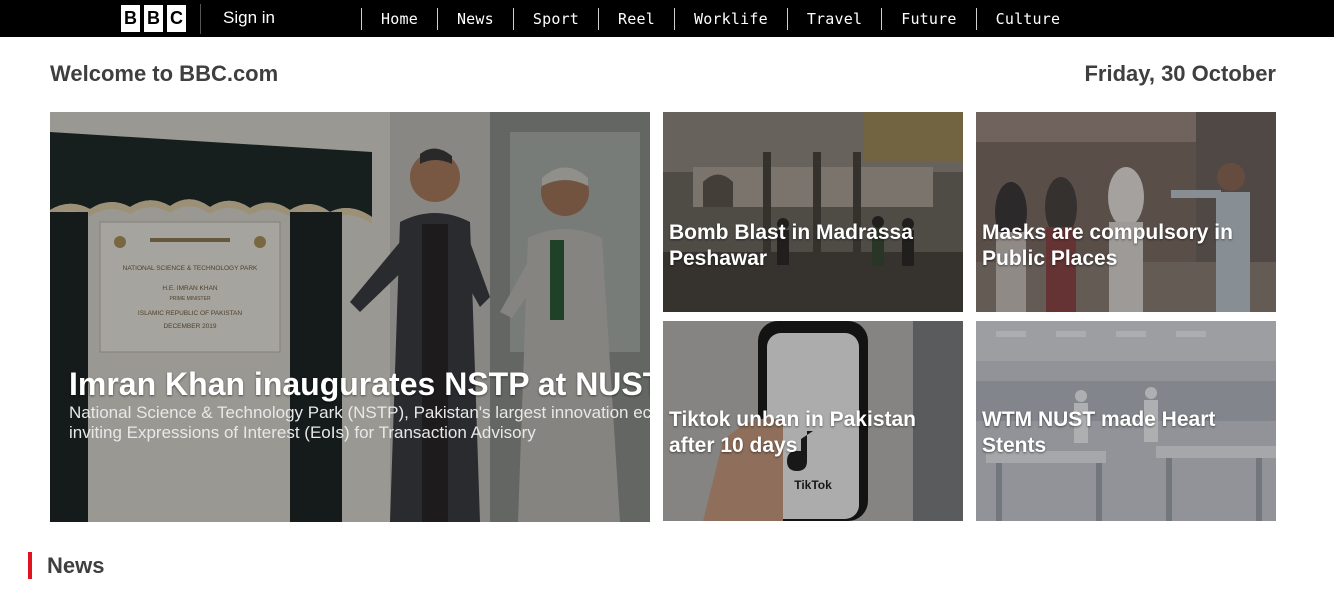 This screenshot has height=595, width=1334. Describe the element at coordinates (164, 73) in the screenshot. I see `welcome-heading: Welcome to BBC.com` at that location.